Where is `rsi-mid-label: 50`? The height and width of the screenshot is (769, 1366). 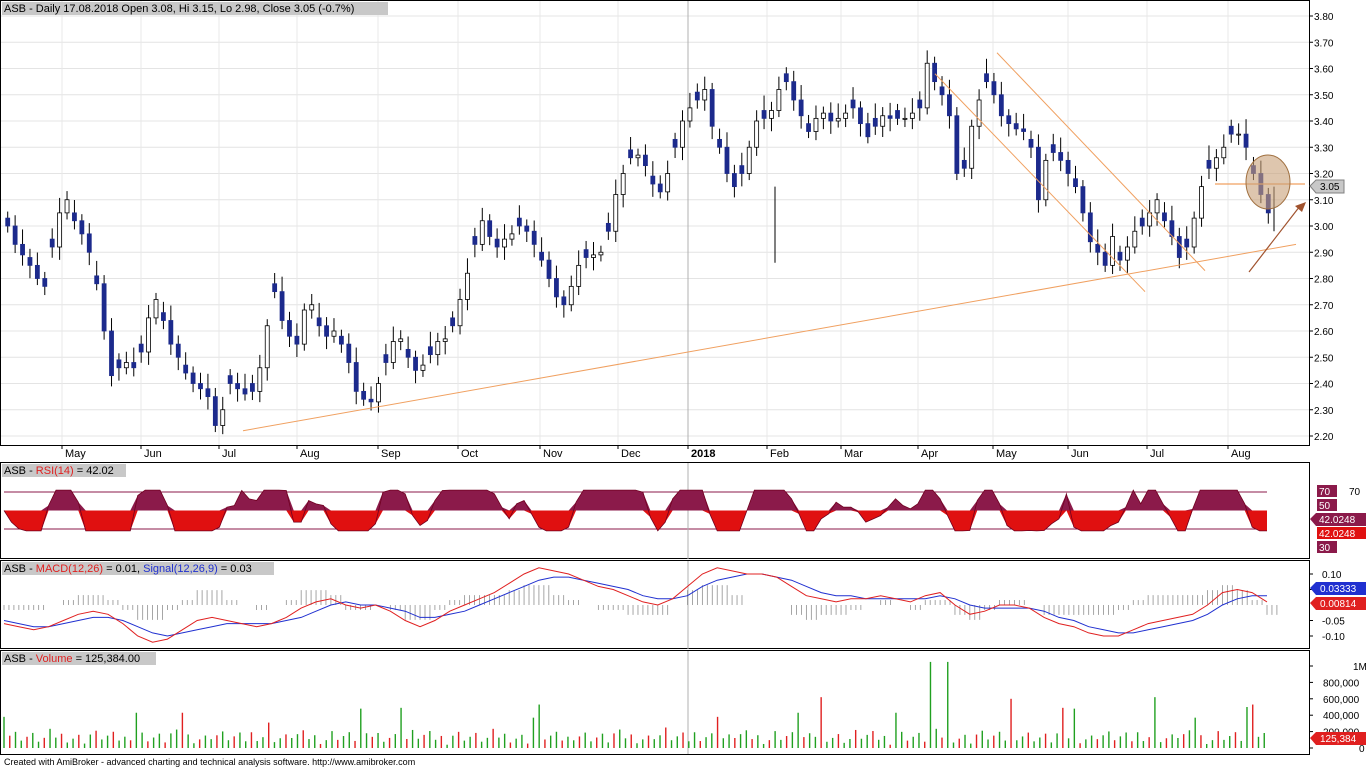
rsi-mid-label: 50 is located at coordinates (1325, 506).